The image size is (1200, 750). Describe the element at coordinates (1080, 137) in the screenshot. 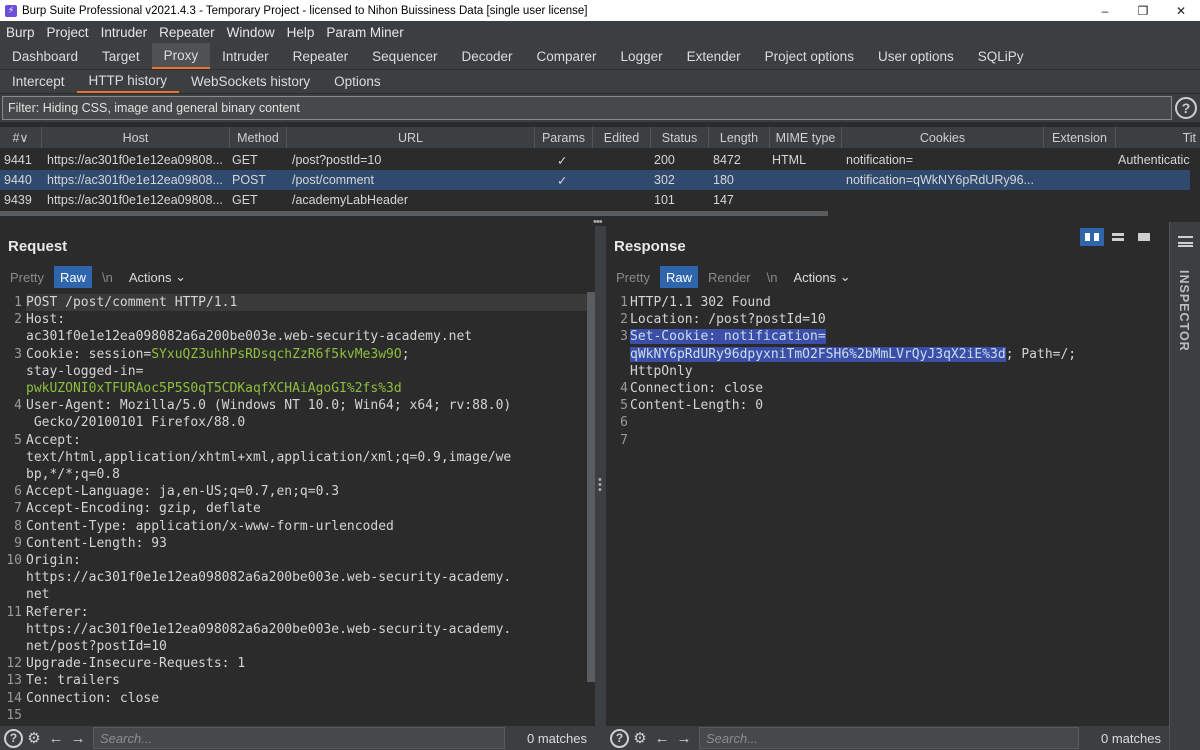

I see `column-extension: Extension` at that location.